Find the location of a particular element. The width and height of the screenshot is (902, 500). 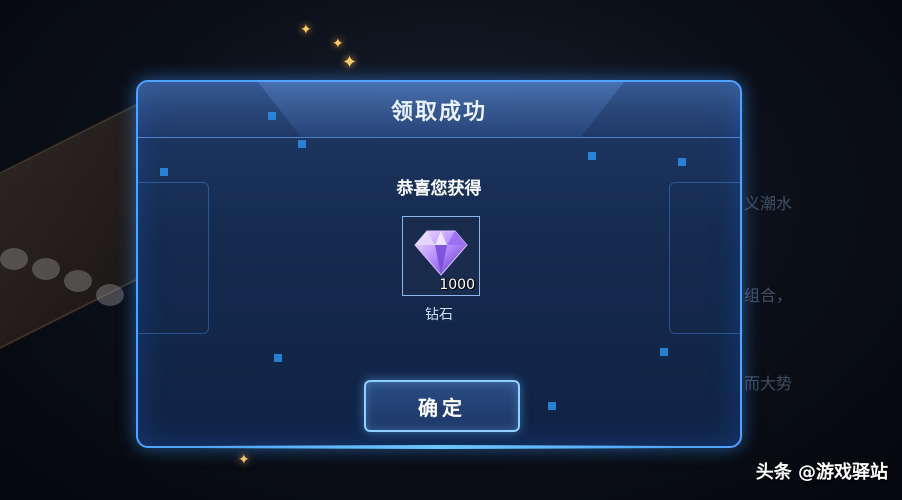

reward-item-slot: 1000 is located at coordinates (441, 256).